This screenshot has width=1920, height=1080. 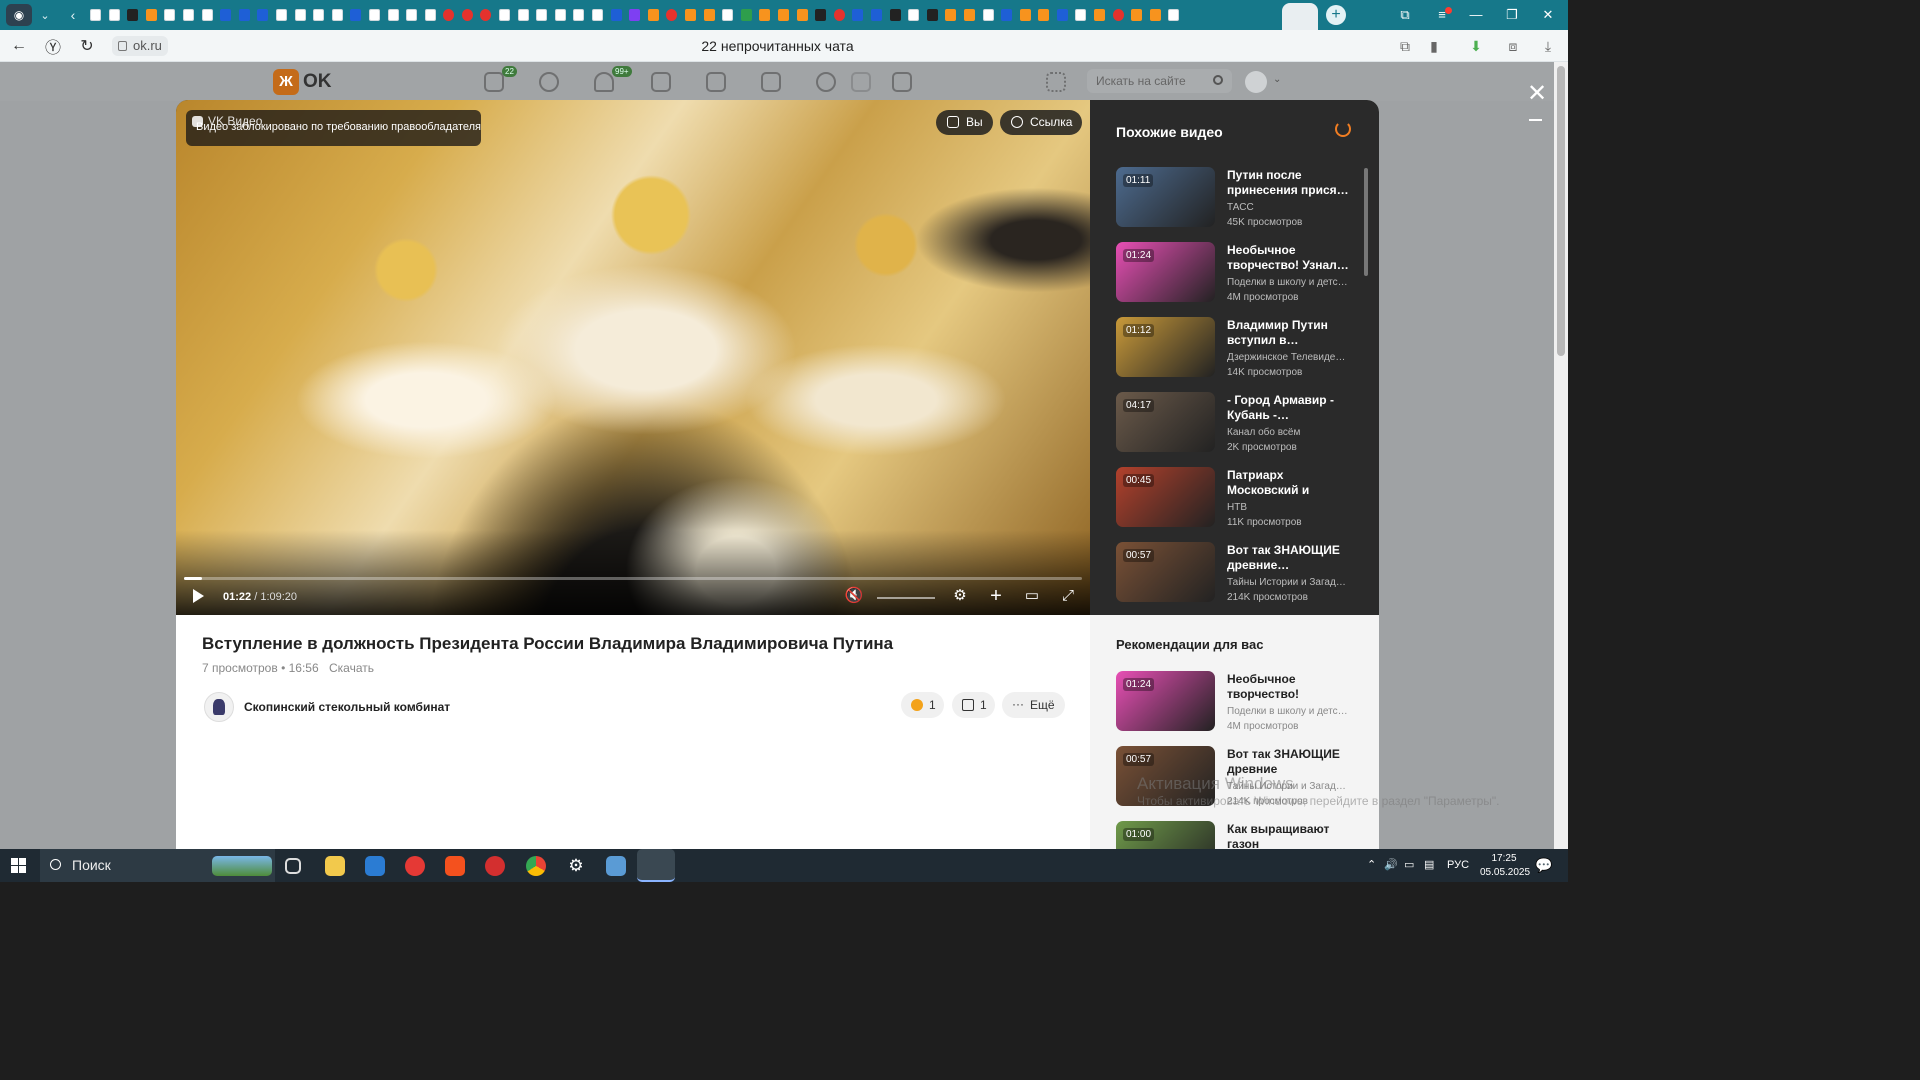 I want to click on add-to-playlist-icon: +, so click(x=996, y=596).